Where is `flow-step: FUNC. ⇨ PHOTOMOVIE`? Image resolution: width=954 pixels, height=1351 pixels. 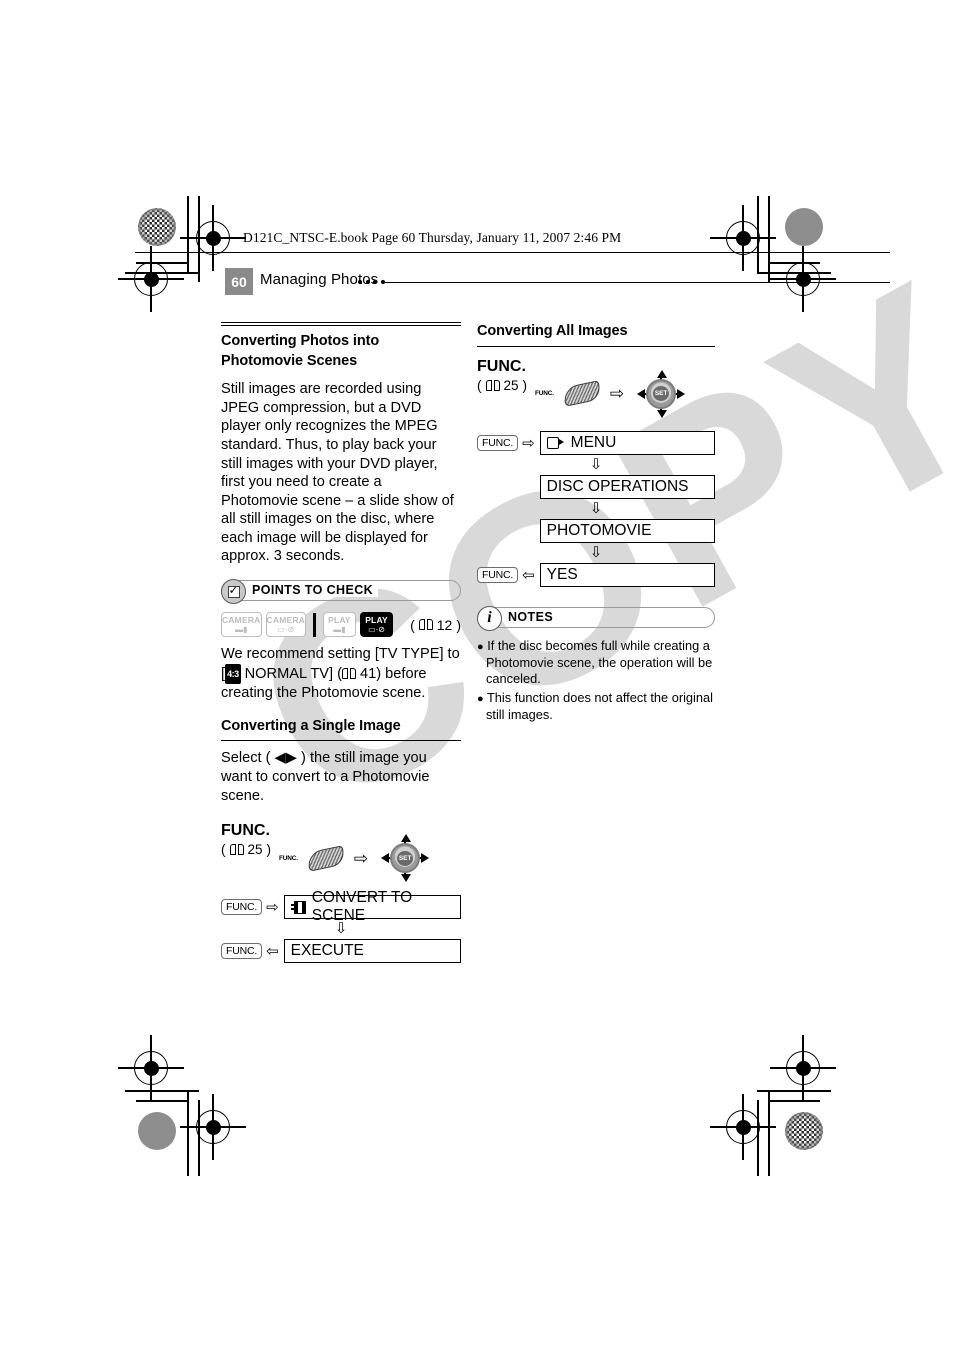
flow-step: FUNC. ⇨ PHOTOMOVIE is located at coordinates (596, 530).